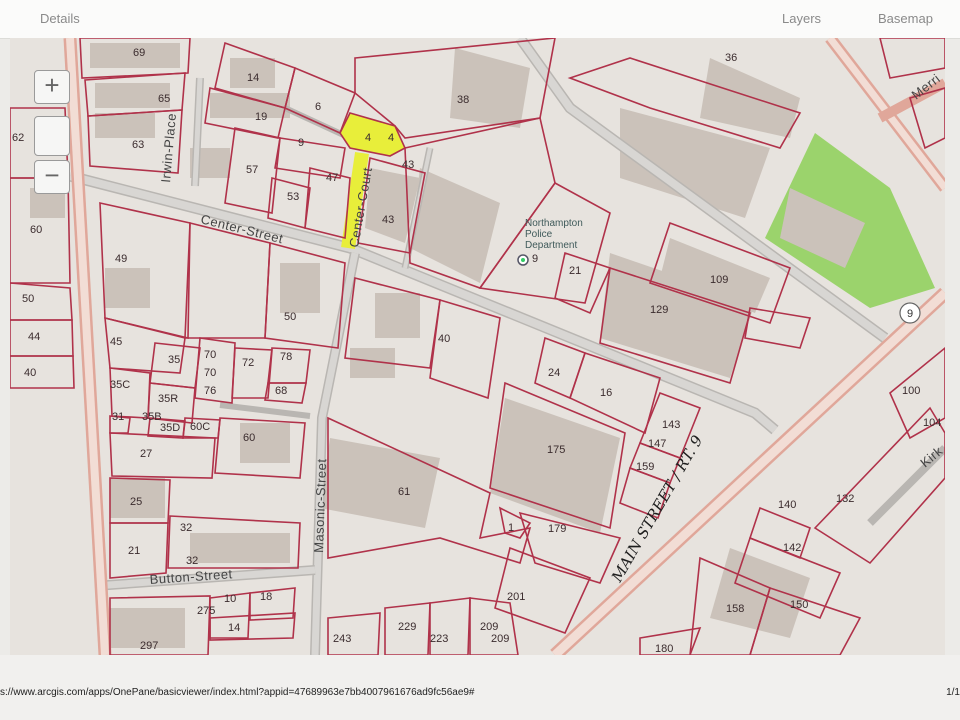  What do you see at coordinates (407, 627) in the screenshot?
I see `parcel-label: 229` at bounding box center [407, 627].